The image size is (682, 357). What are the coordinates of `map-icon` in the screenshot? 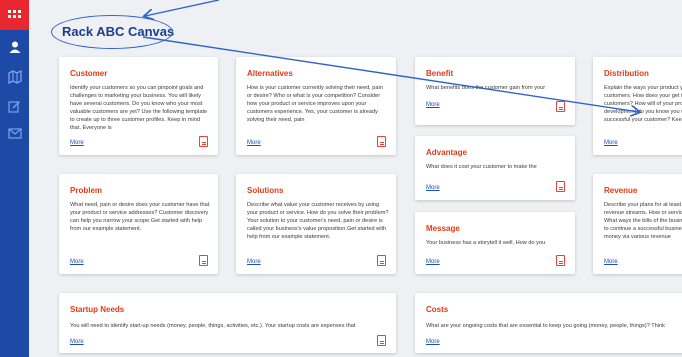 It's located at (14, 77).